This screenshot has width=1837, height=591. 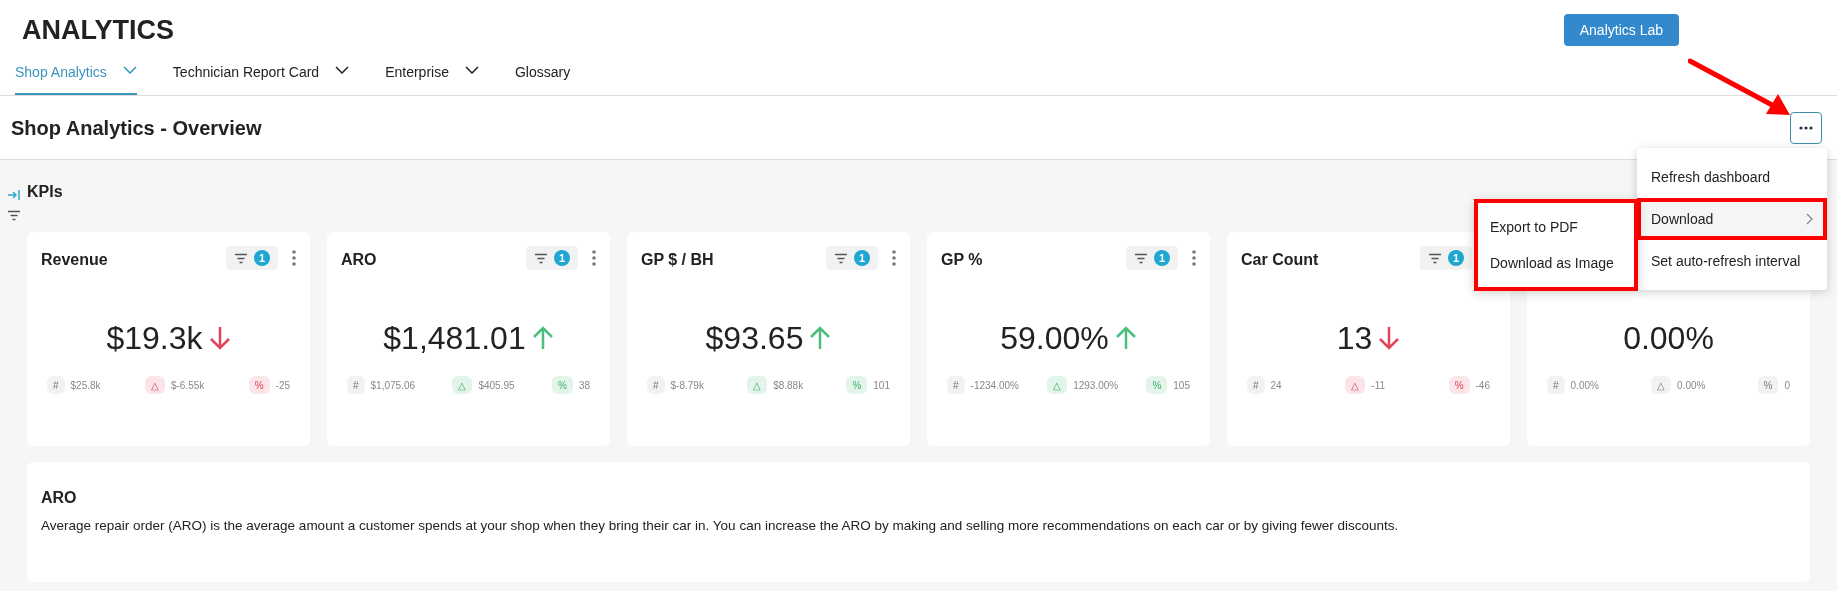 What do you see at coordinates (13, 195) in the screenshot?
I see `expand-panel-icon` at bounding box center [13, 195].